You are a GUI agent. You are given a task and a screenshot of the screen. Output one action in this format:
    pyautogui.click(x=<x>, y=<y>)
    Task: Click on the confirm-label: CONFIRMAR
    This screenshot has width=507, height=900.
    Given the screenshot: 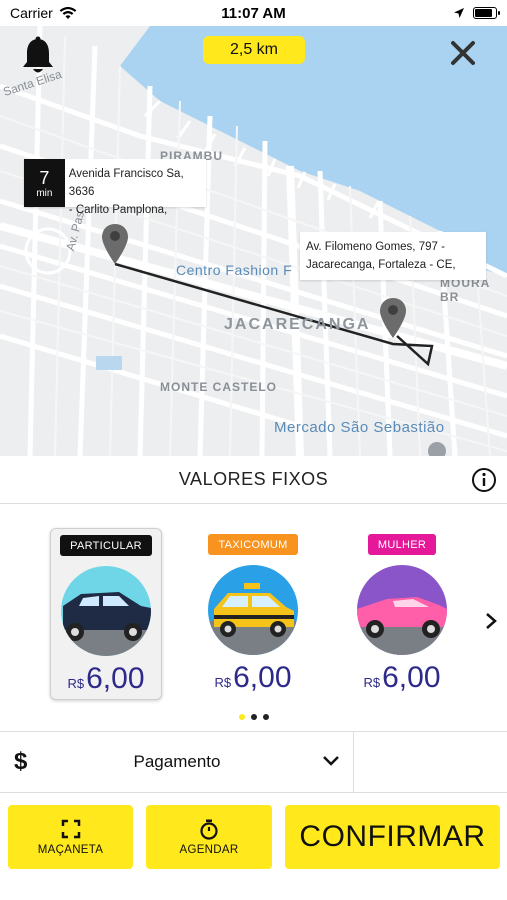 What is the action you would take?
    pyautogui.click(x=392, y=836)
    